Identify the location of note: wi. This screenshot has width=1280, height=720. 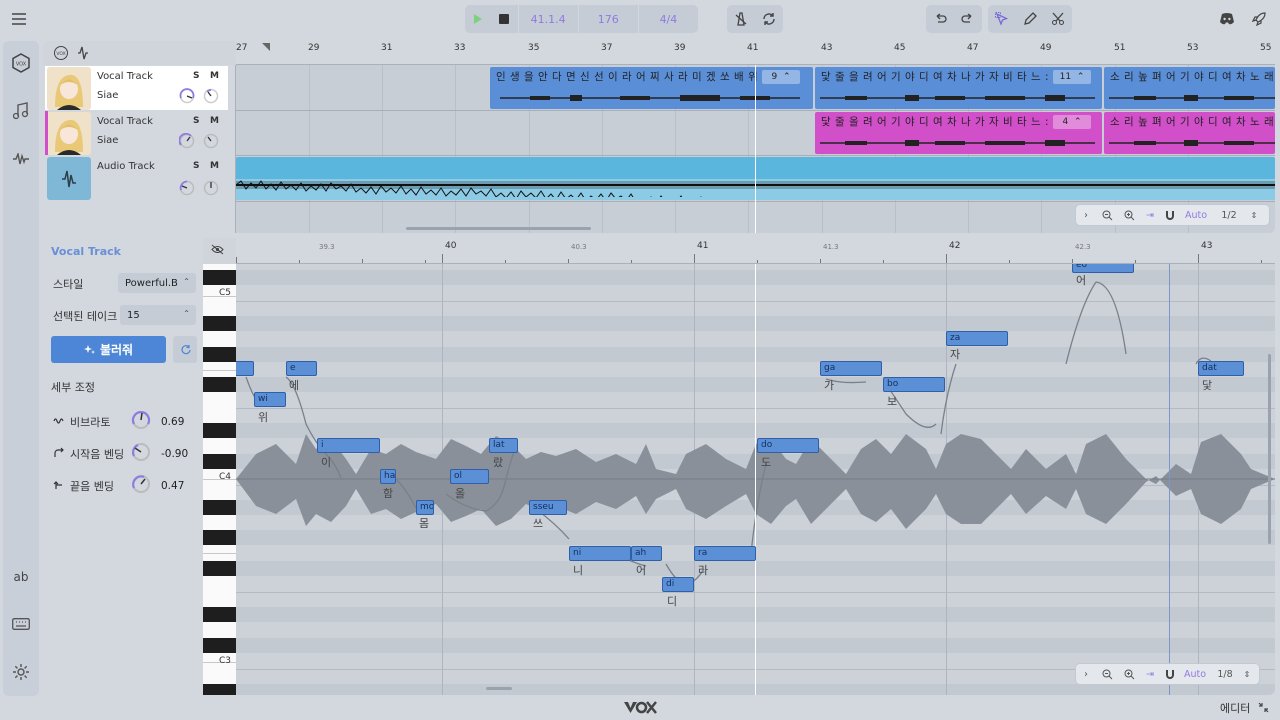
(270, 399).